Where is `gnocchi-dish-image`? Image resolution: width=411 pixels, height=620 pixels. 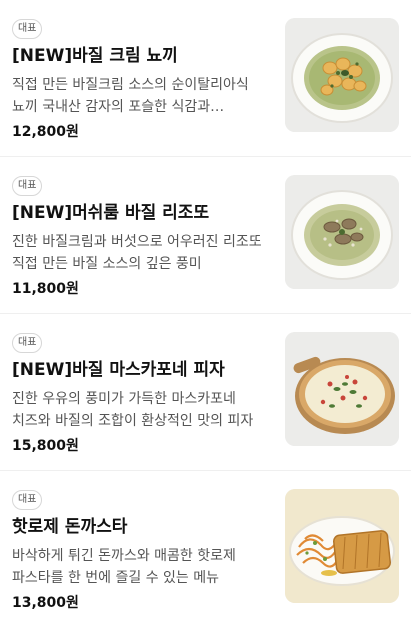
gnocchi-dish-image is located at coordinates (342, 75).